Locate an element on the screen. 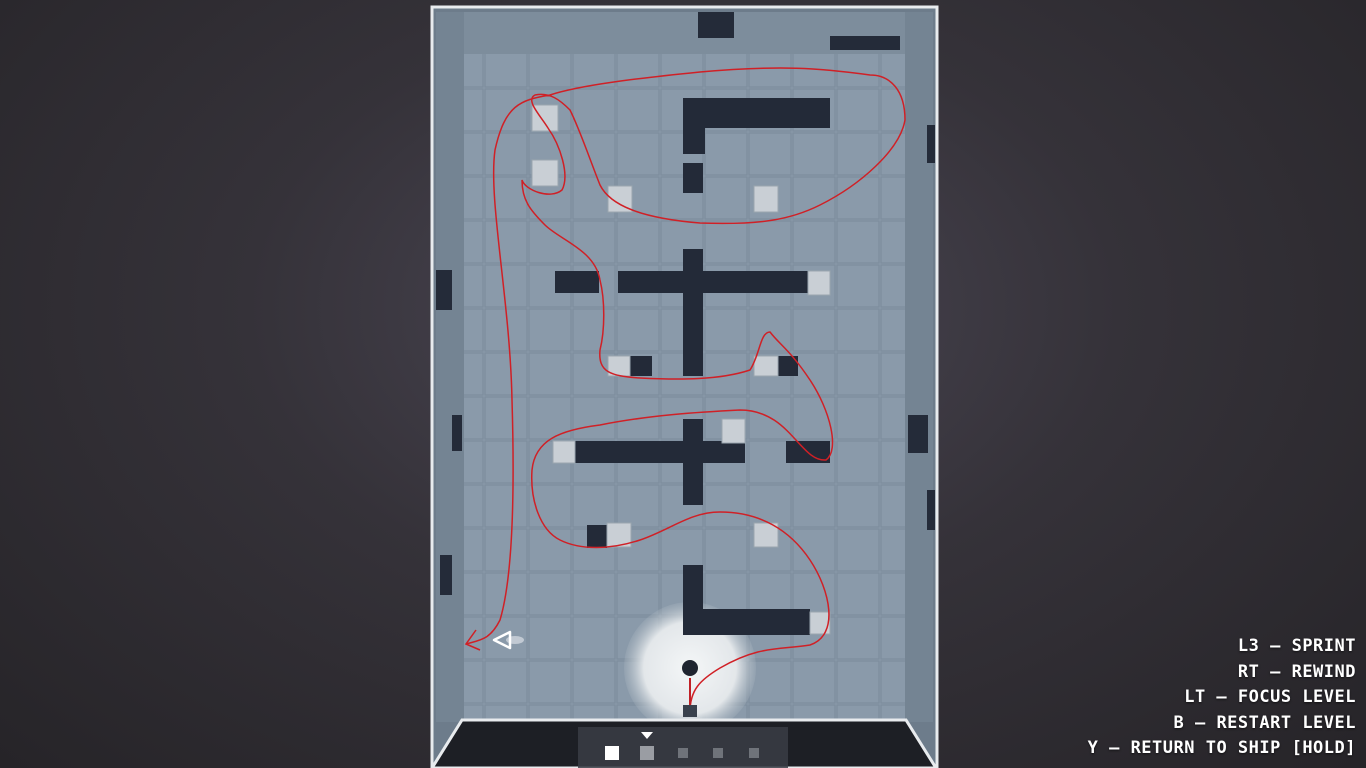 This screenshot has width=1366, height=768. control-return-to-ship: Y – RETURN TO SHIP [HOLD] is located at coordinates (1221, 748).